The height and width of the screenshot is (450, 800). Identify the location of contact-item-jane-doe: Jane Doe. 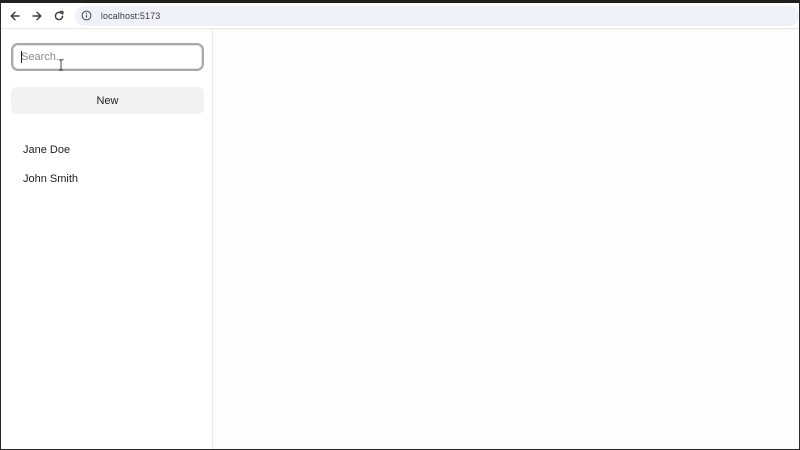
(106, 149).